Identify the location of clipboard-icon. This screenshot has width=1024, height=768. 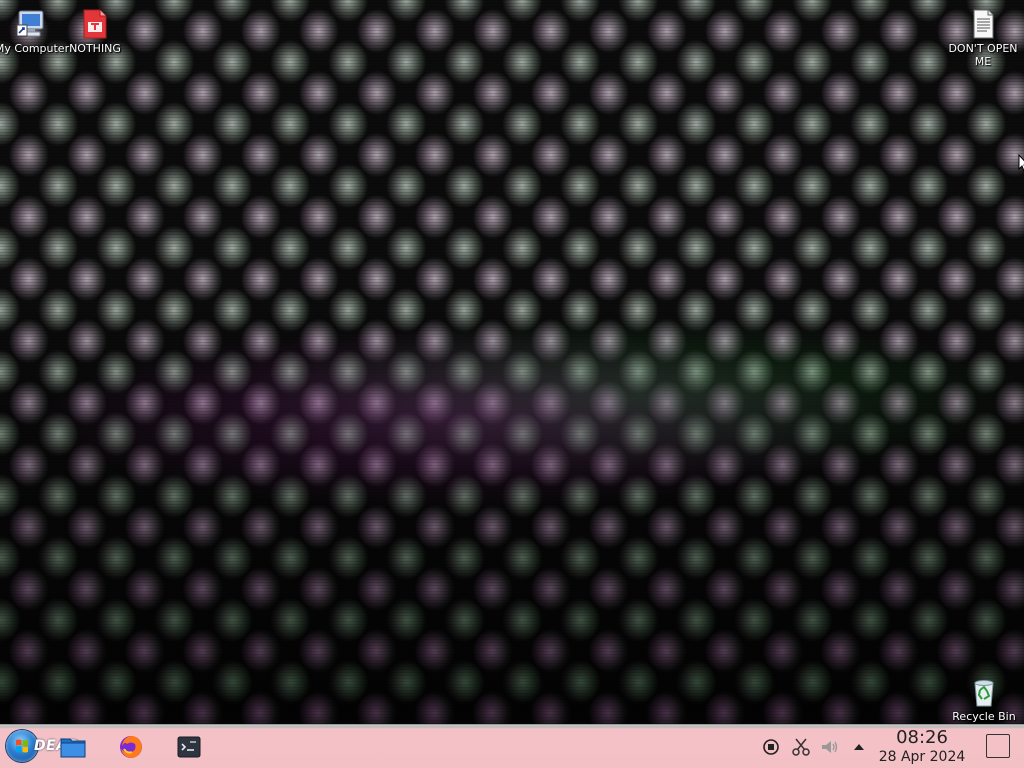
(801, 747).